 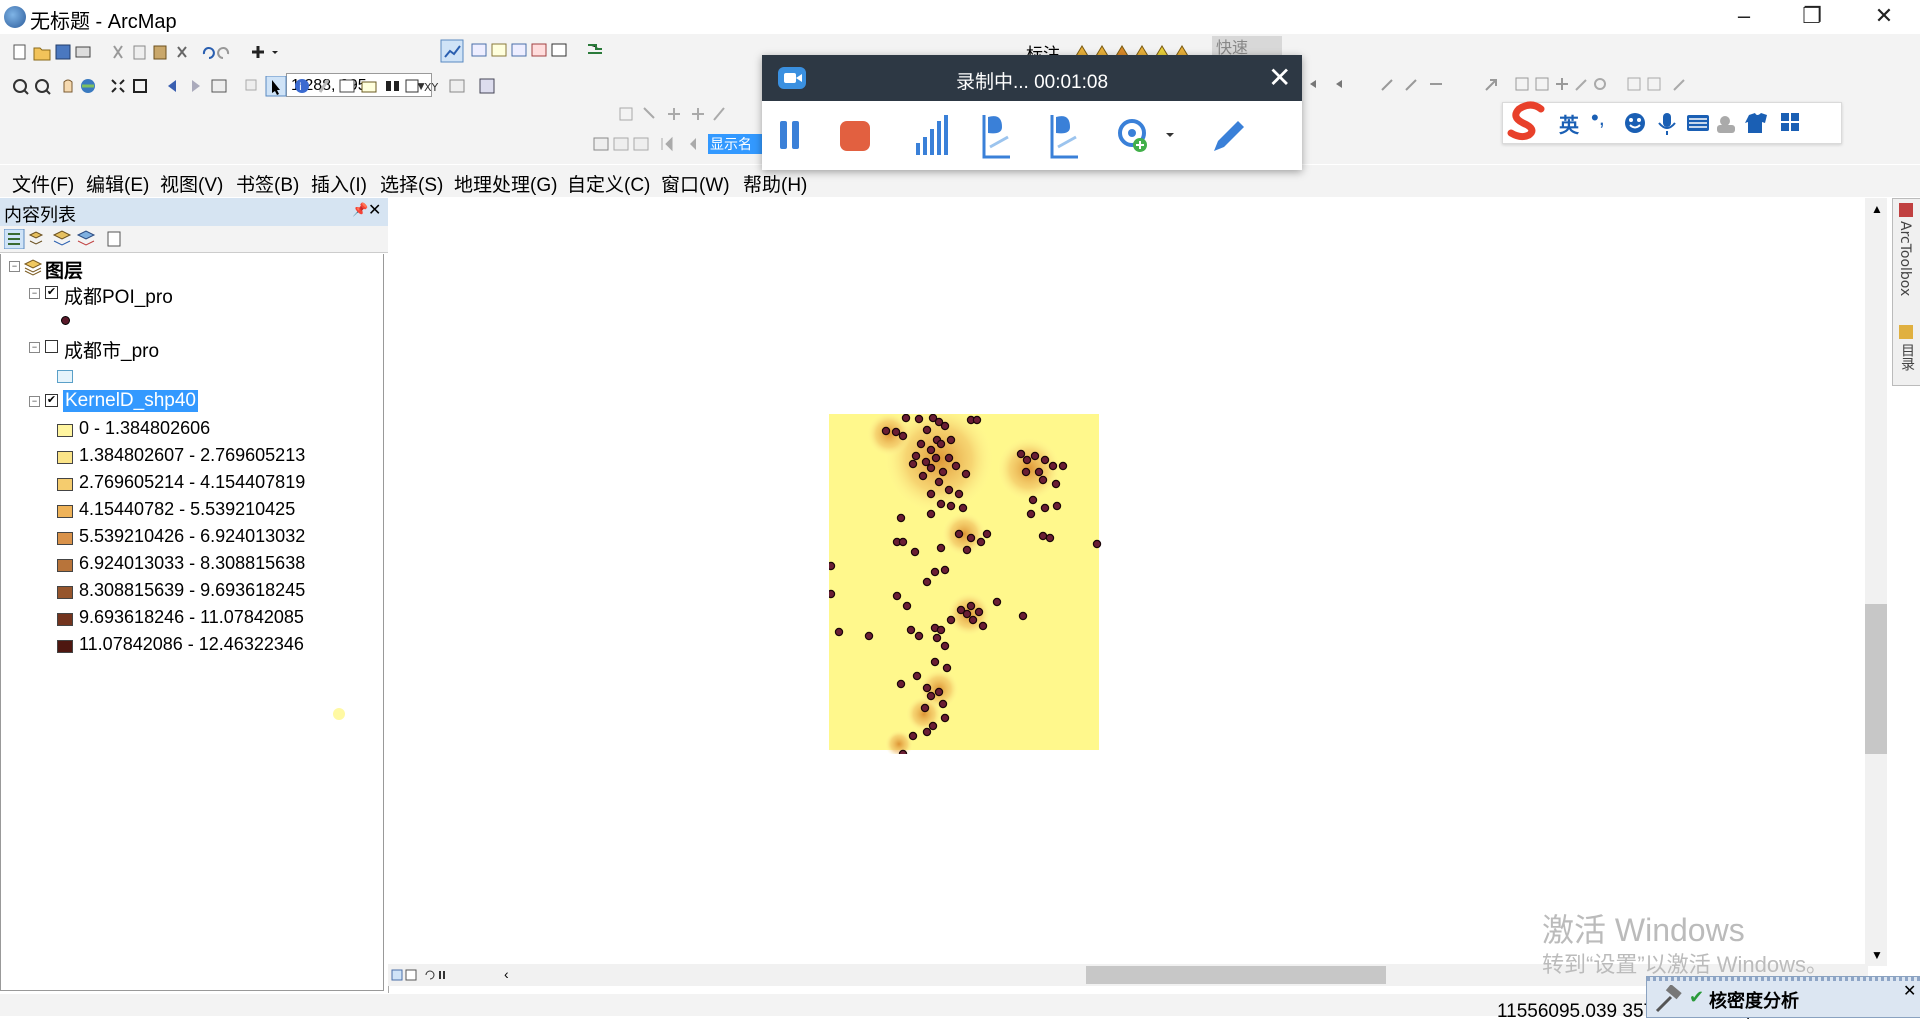 What do you see at coordinates (932, 135) in the screenshot?
I see `stats-bars-icon` at bounding box center [932, 135].